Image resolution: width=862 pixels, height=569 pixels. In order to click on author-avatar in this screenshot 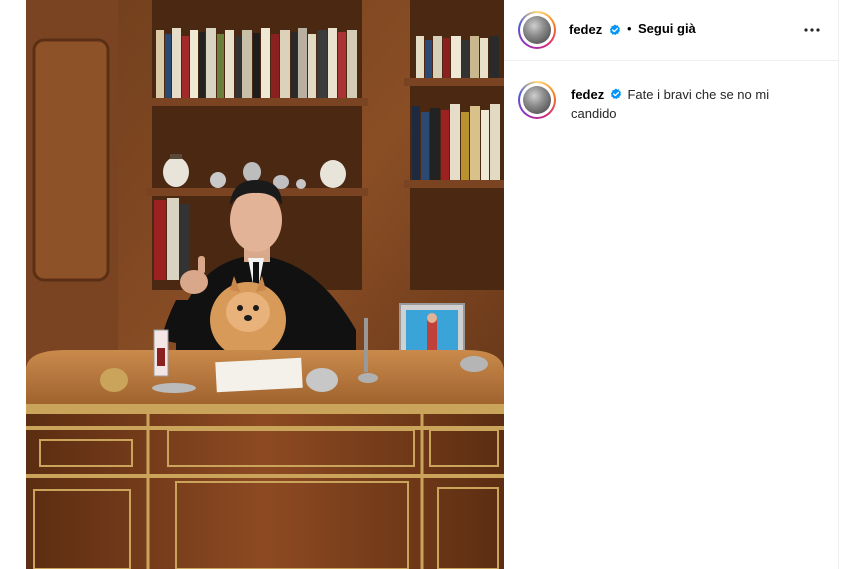, I will do `click(537, 30)`.